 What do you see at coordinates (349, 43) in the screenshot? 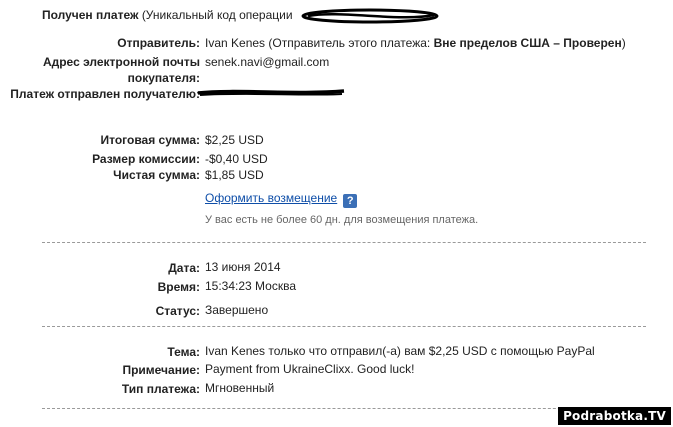
I see `sender-note-prefix: (Отправитель этого платежа:` at bounding box center [349, 43].